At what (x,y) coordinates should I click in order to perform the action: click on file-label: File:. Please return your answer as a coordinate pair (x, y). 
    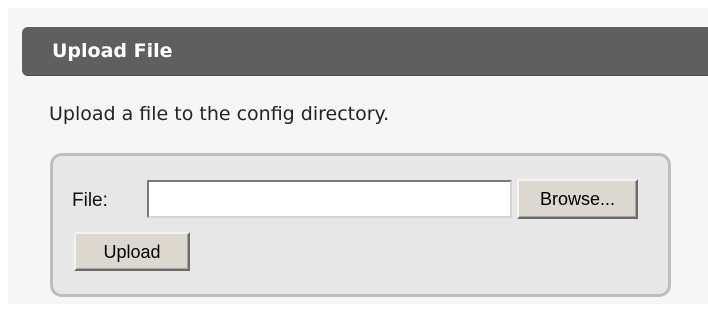
    Looking at the image, I should click on (90, 200).